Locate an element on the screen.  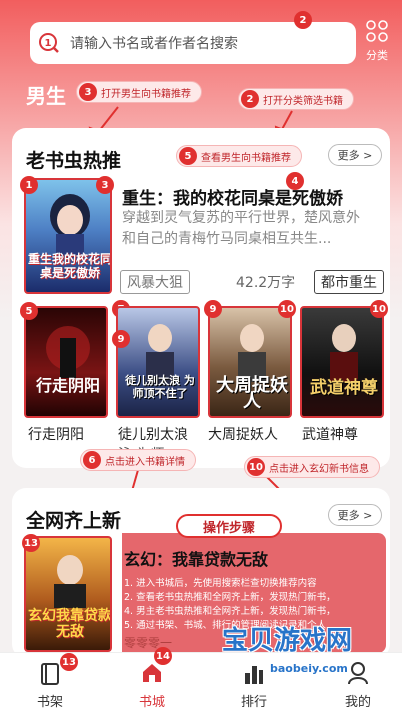
featured-book-genre: 都市重生 is located at coordinates (349, 282).